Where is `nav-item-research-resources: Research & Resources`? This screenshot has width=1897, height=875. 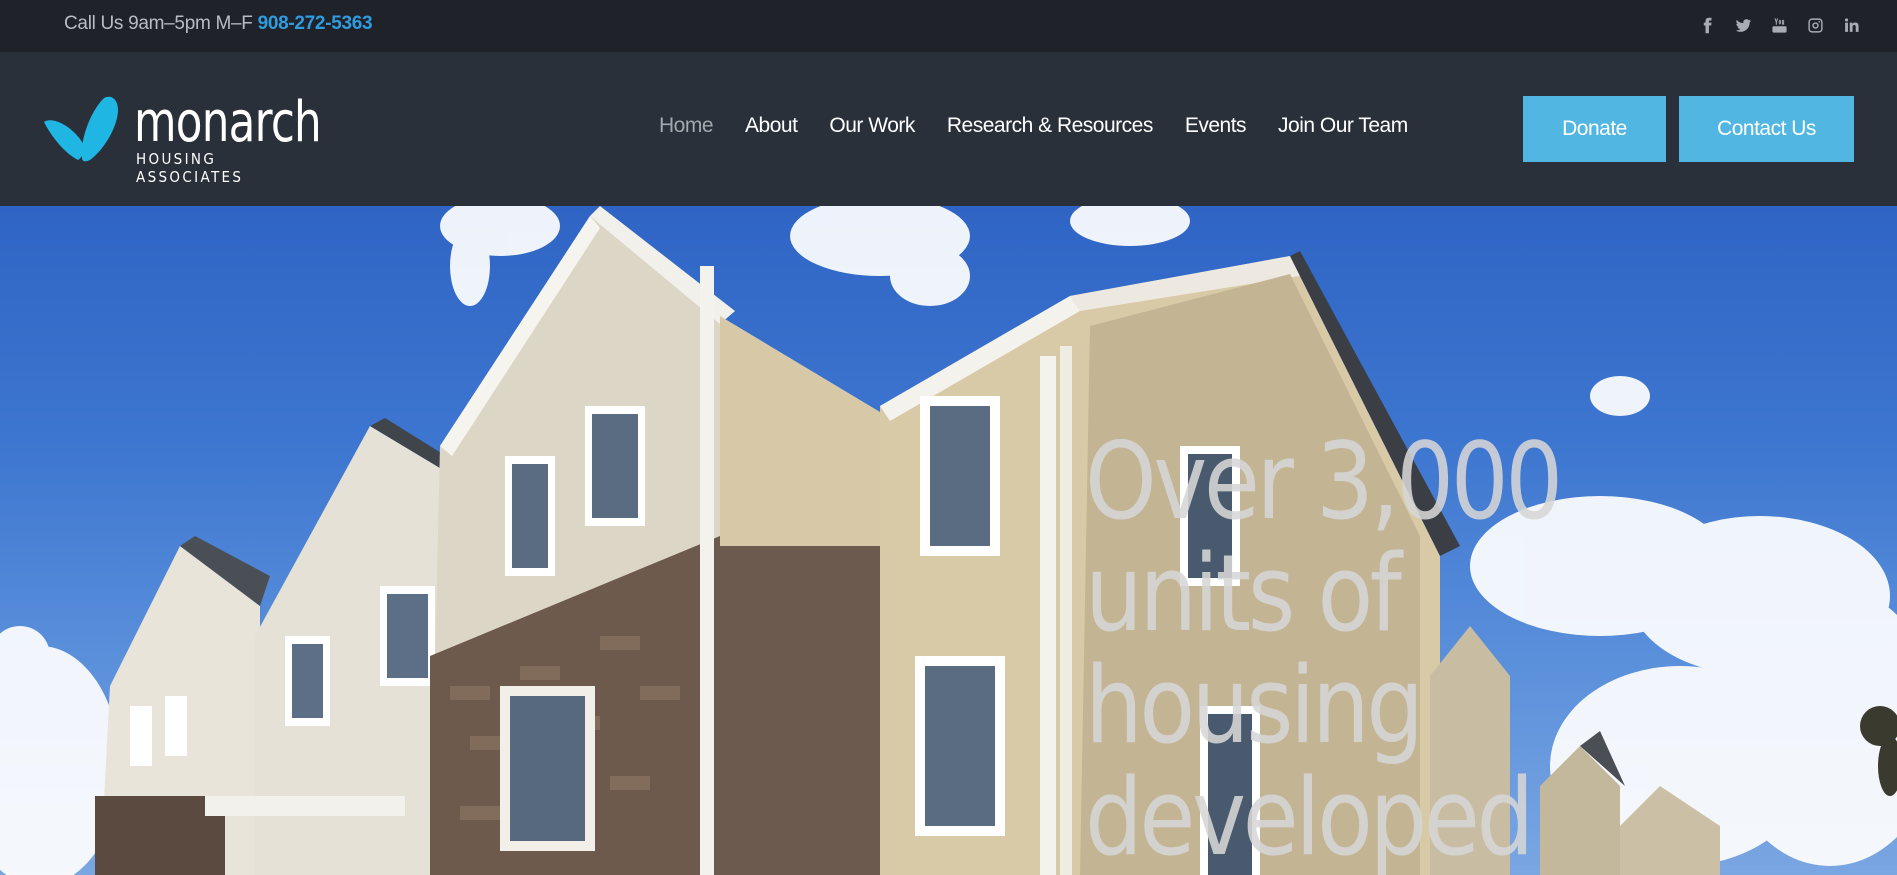
nav-item-research-resources: Research & Resources is located at coordinates (1050, 126).